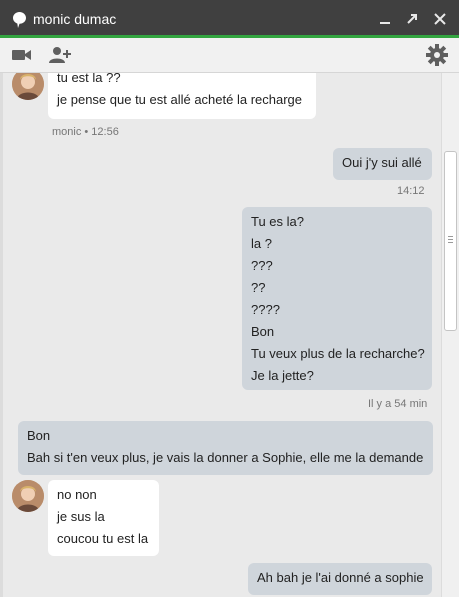  Describe the element at coordinates (411, 191) in the screenshot. I see `message-meta: 14:12` at that location.